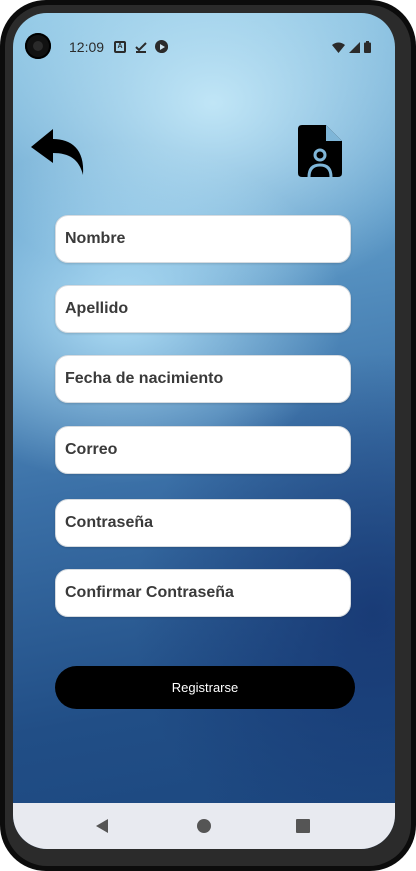 This screenshot has height=871, width=416. I want to click on password-field-box, so click(203, 523).